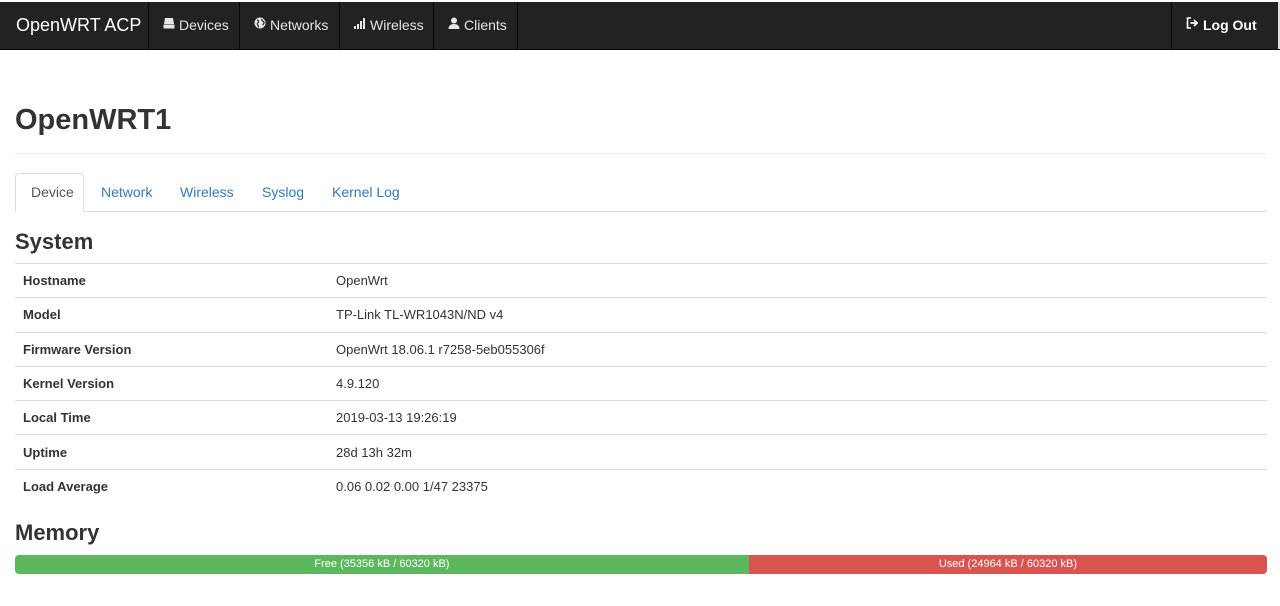  I want to click on row-key: Load Average, so click(171, 486).